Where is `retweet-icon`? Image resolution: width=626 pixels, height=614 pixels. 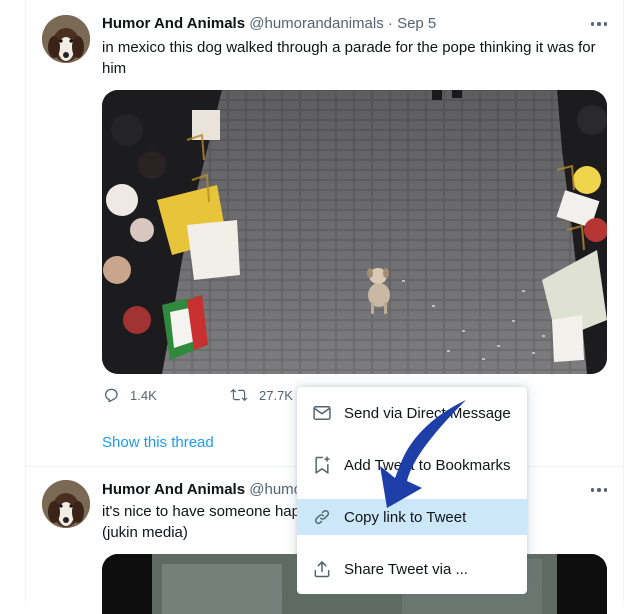
retweet-icon is located at coordinates (239, 395).